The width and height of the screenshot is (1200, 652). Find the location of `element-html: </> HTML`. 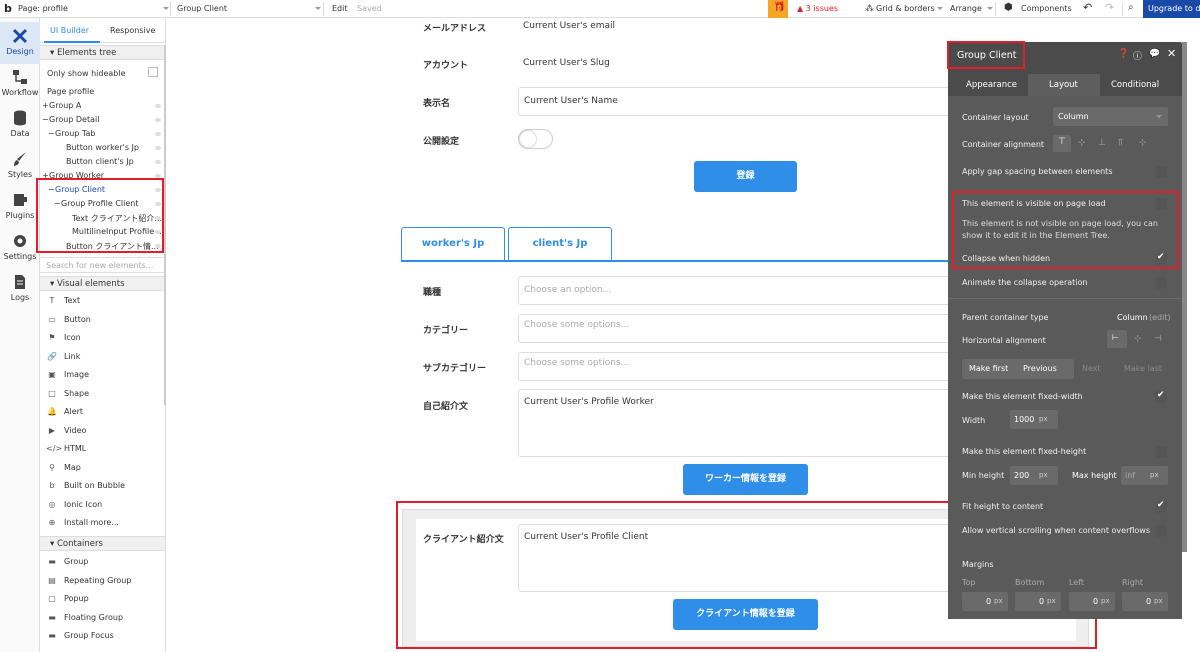

element-html: </> HTML is located at coordinates (66, 448).